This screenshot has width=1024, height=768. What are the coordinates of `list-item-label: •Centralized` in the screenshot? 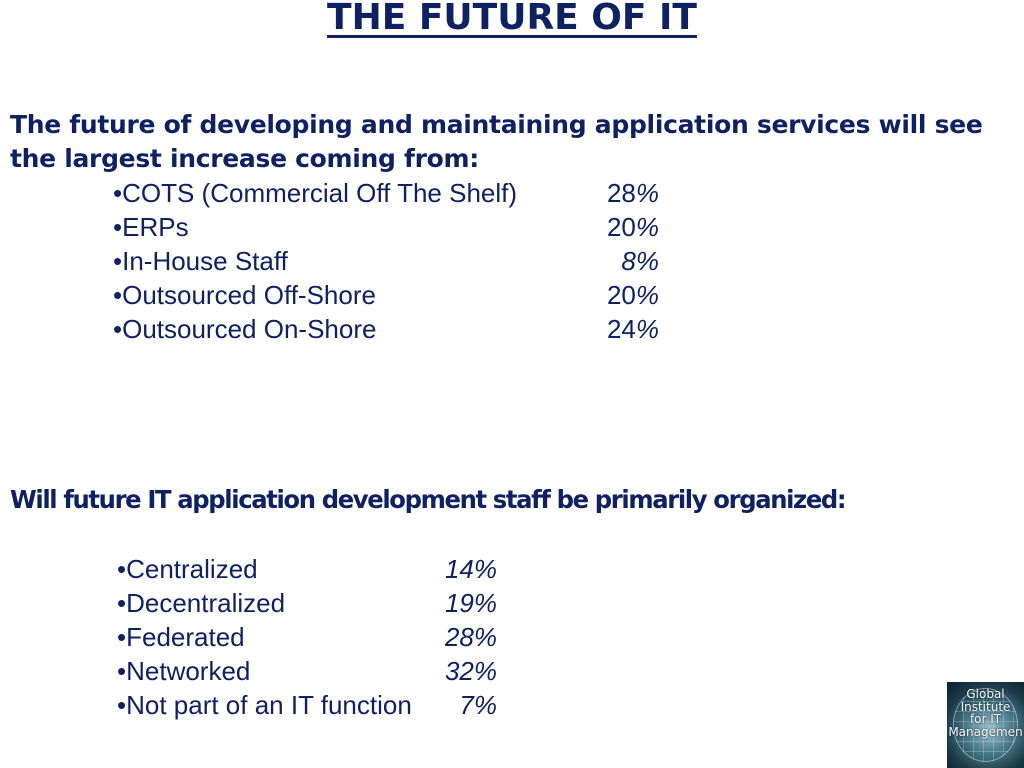 It's located at (187, 569).